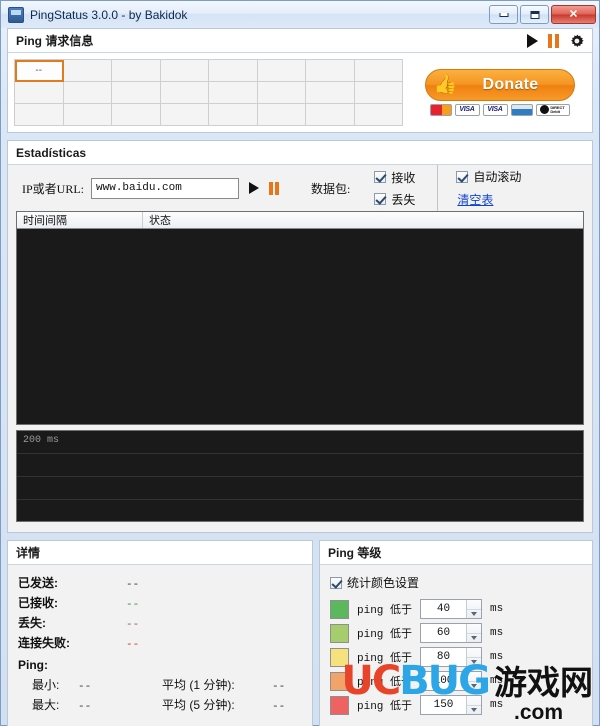 This screenshot has height=726, width=600. Describe the element at coordinates (385, 635) in the screenshot. I see `level-label-2: ping 低于` at that location.